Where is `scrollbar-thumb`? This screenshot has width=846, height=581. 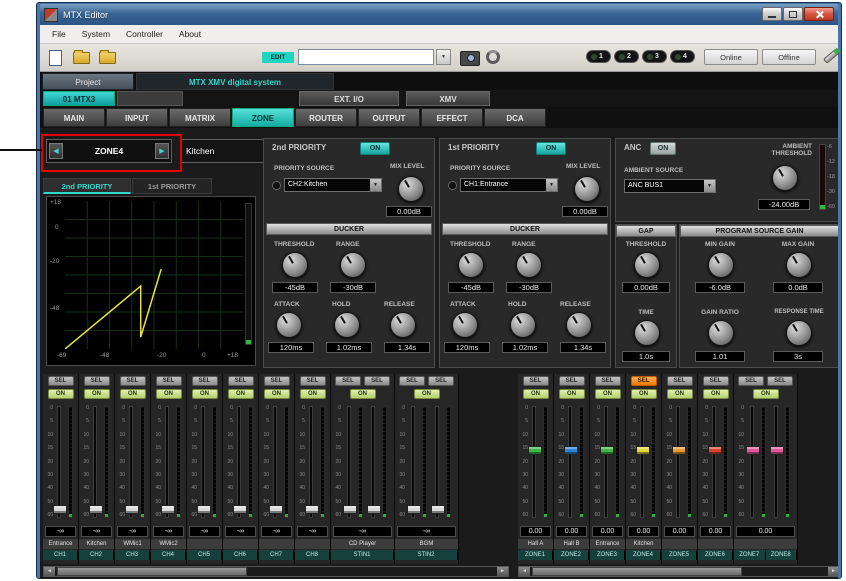
scrollbar-thumb is located at coordinates (637, 571).